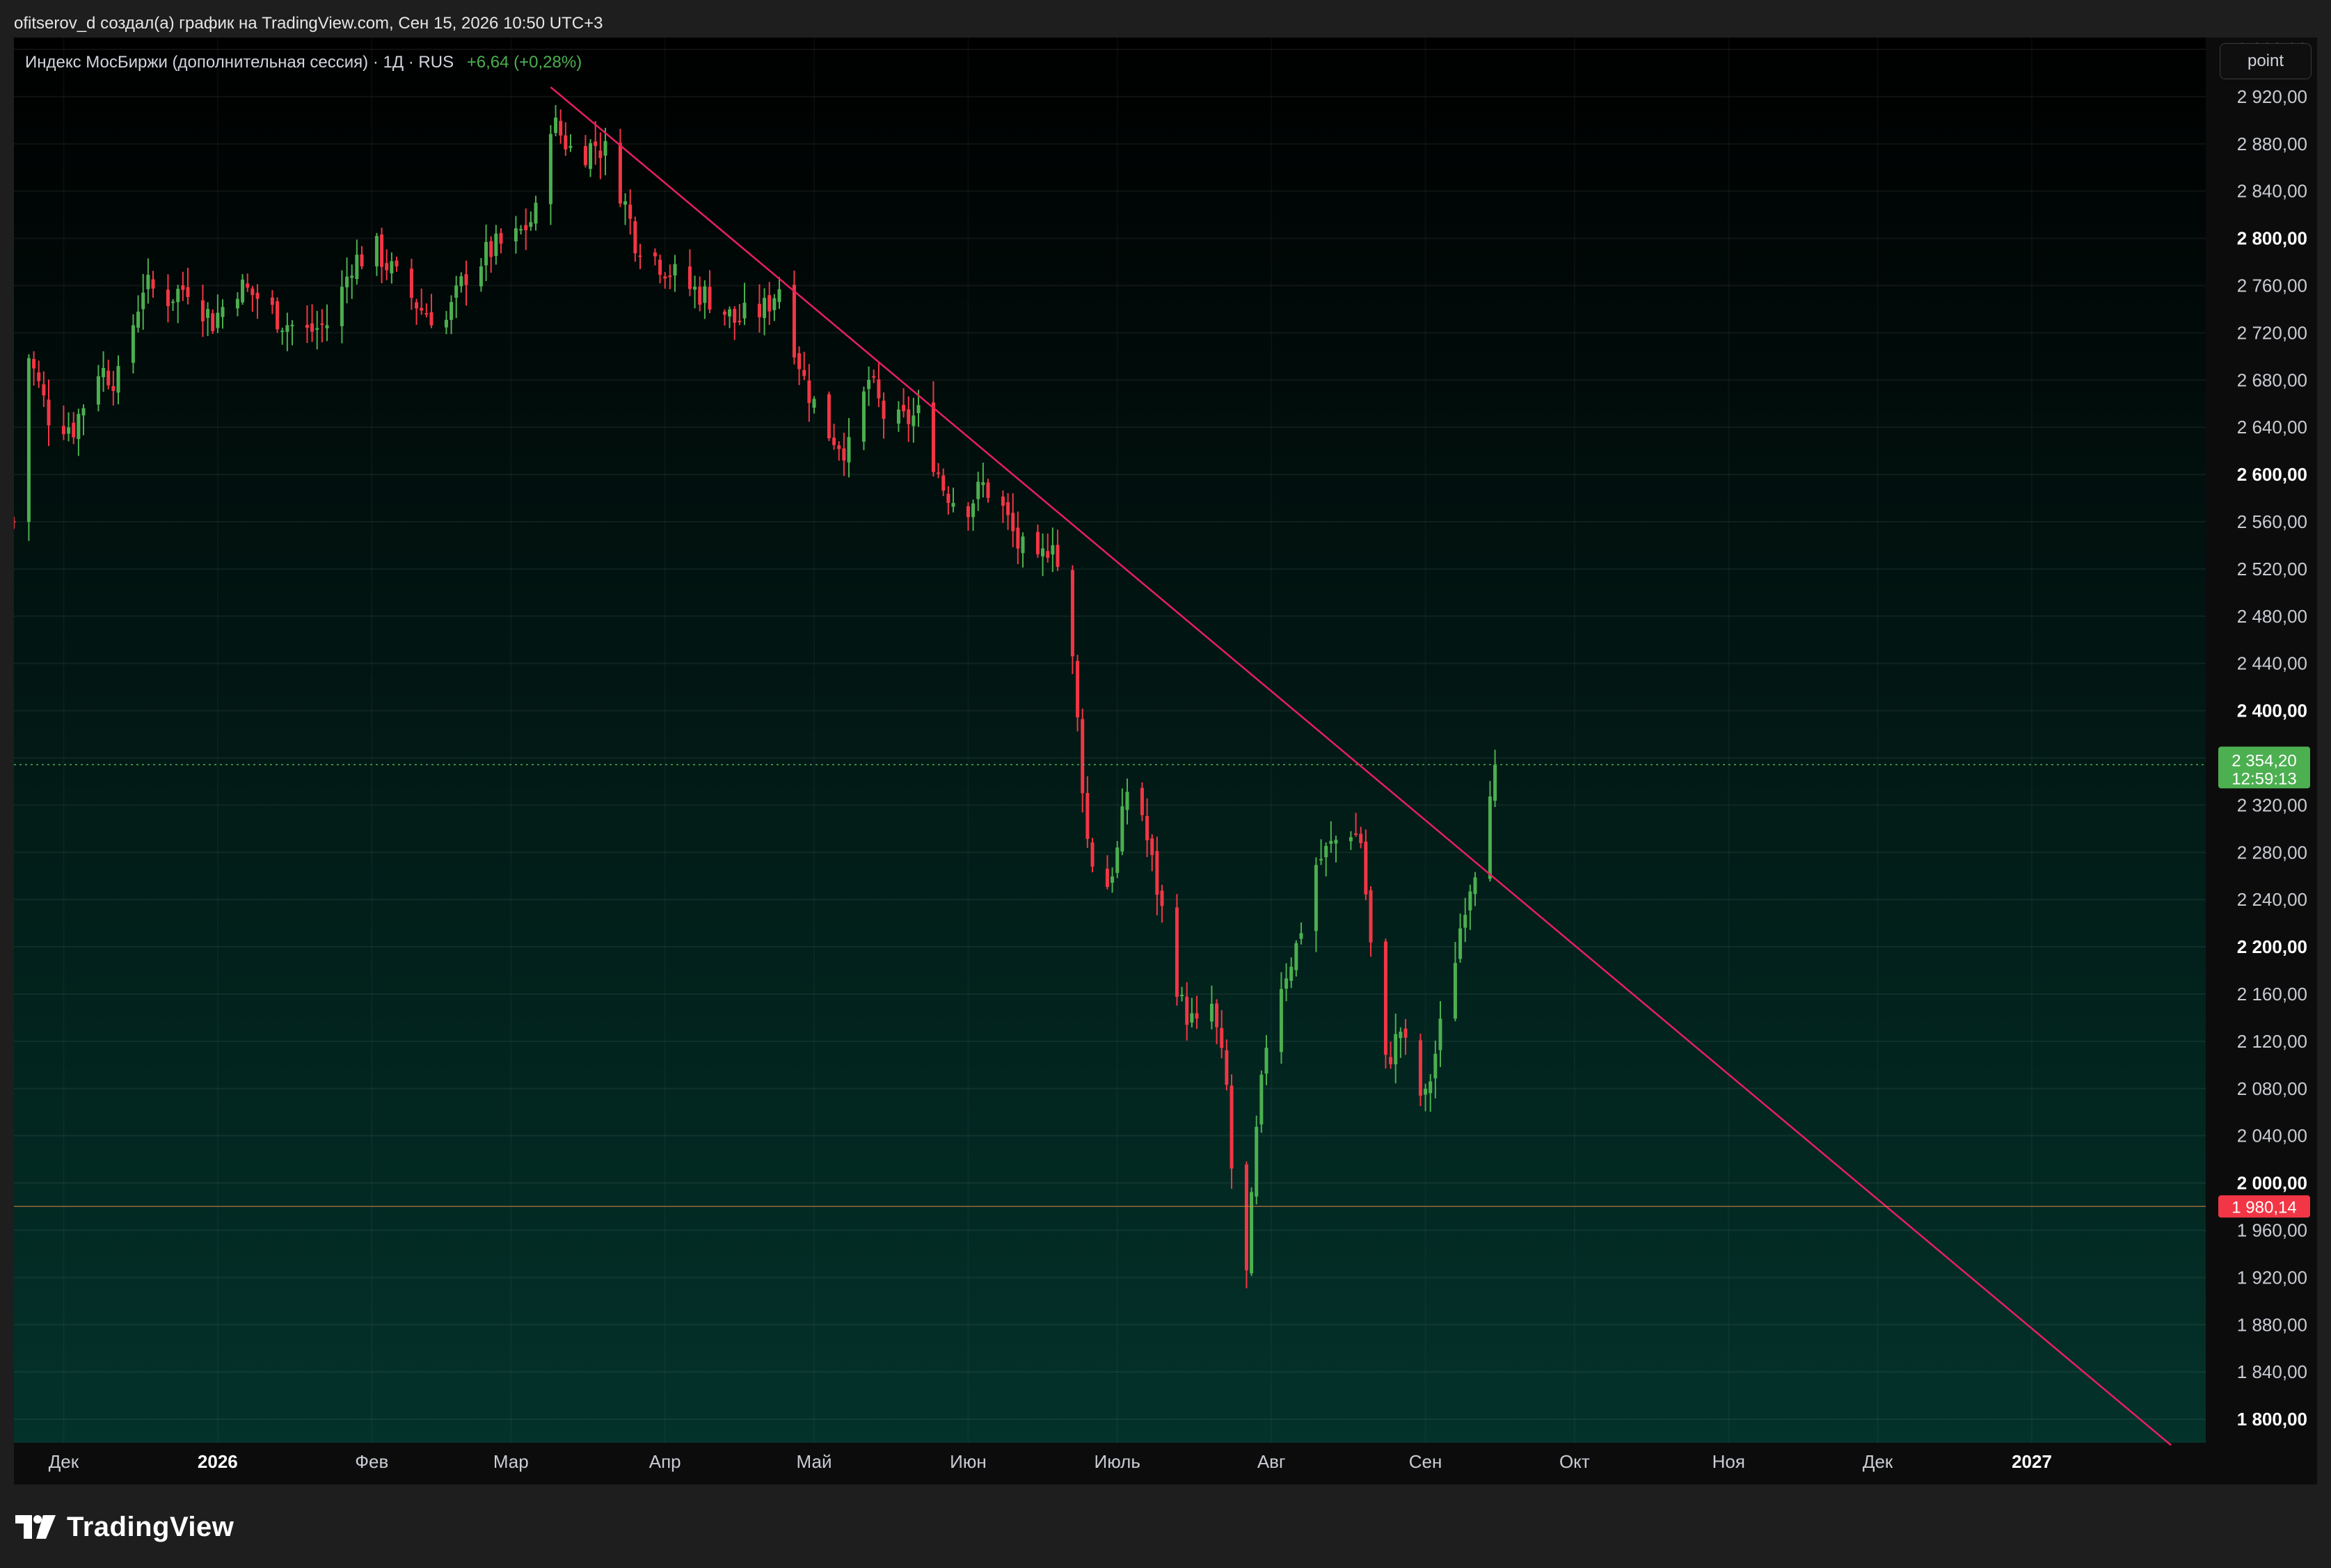  I want to click on x-tick-label: Окт, so click(1574, 1461).